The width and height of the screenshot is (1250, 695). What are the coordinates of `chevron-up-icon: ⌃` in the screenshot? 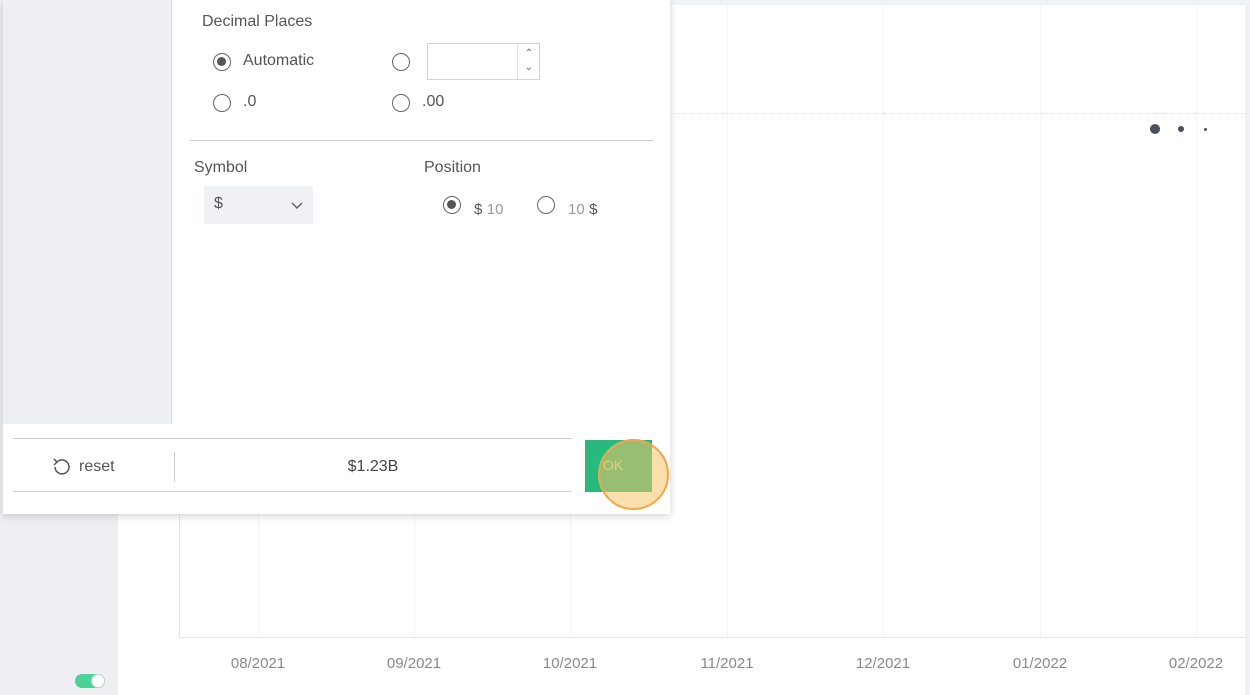 It's located at (529, 54).